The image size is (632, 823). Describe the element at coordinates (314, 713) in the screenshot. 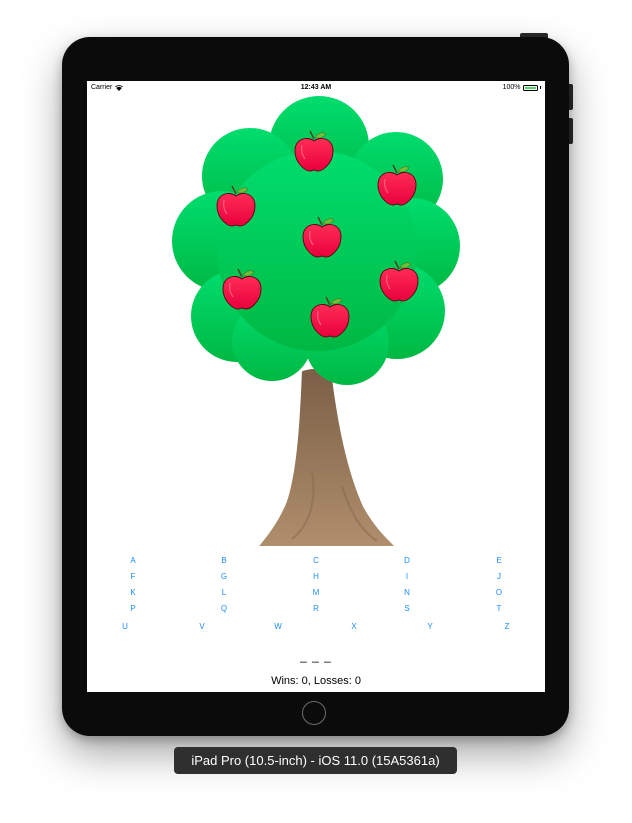

I see `home-button` at that location.